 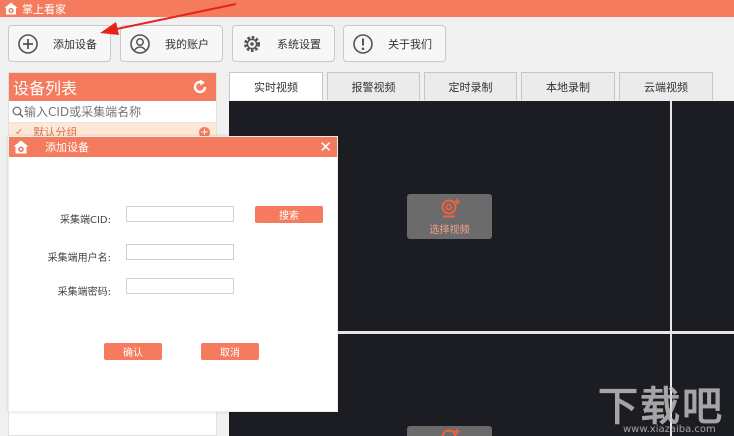 What do you see at coordinates (116, 111) in the screenshot?
I see `device-search-input` at bounding box center [116, 111].